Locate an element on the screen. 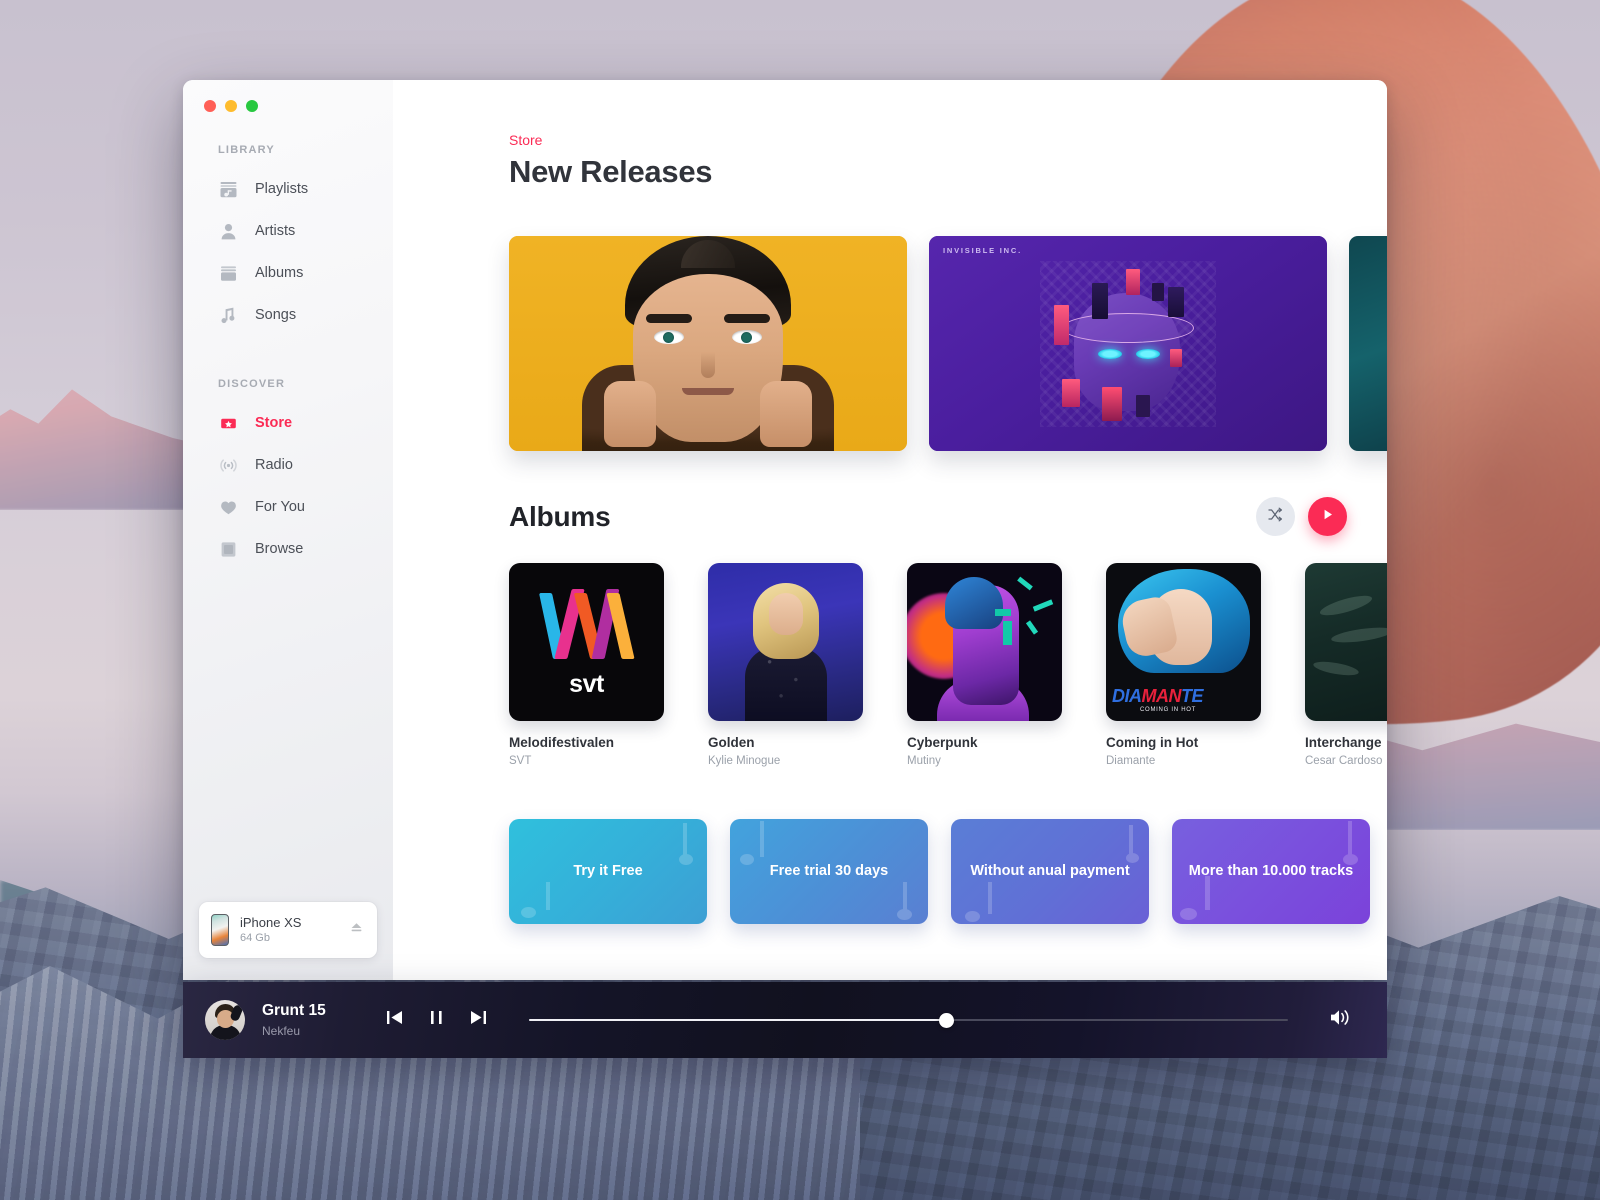 The image size is (1600, 1200). close-button is located at coordinates (210, 106).